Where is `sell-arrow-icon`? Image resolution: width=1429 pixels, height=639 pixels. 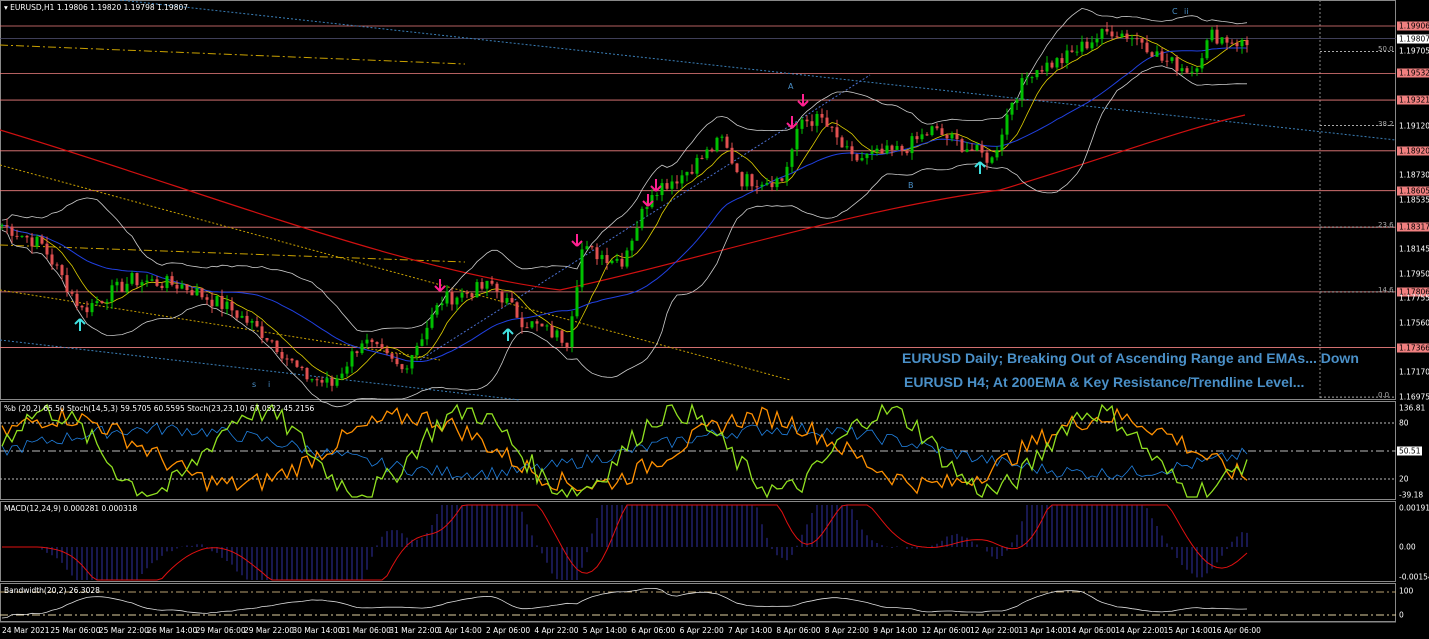
sell-arrow-icon is located at coordinates (577, 240).